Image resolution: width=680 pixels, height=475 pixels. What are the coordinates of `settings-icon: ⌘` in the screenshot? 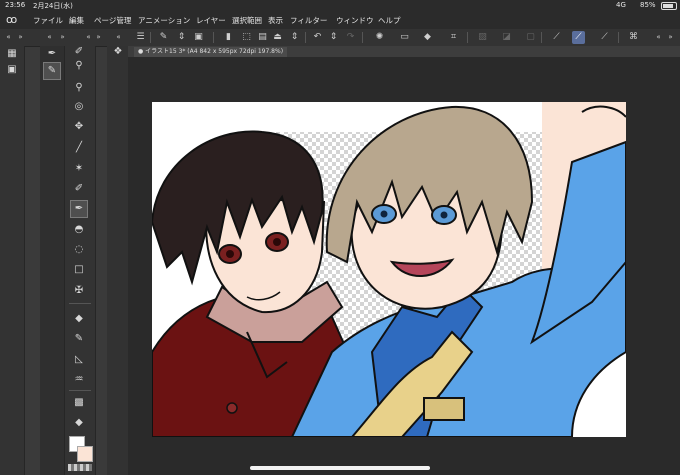 It's located at (633, 37).